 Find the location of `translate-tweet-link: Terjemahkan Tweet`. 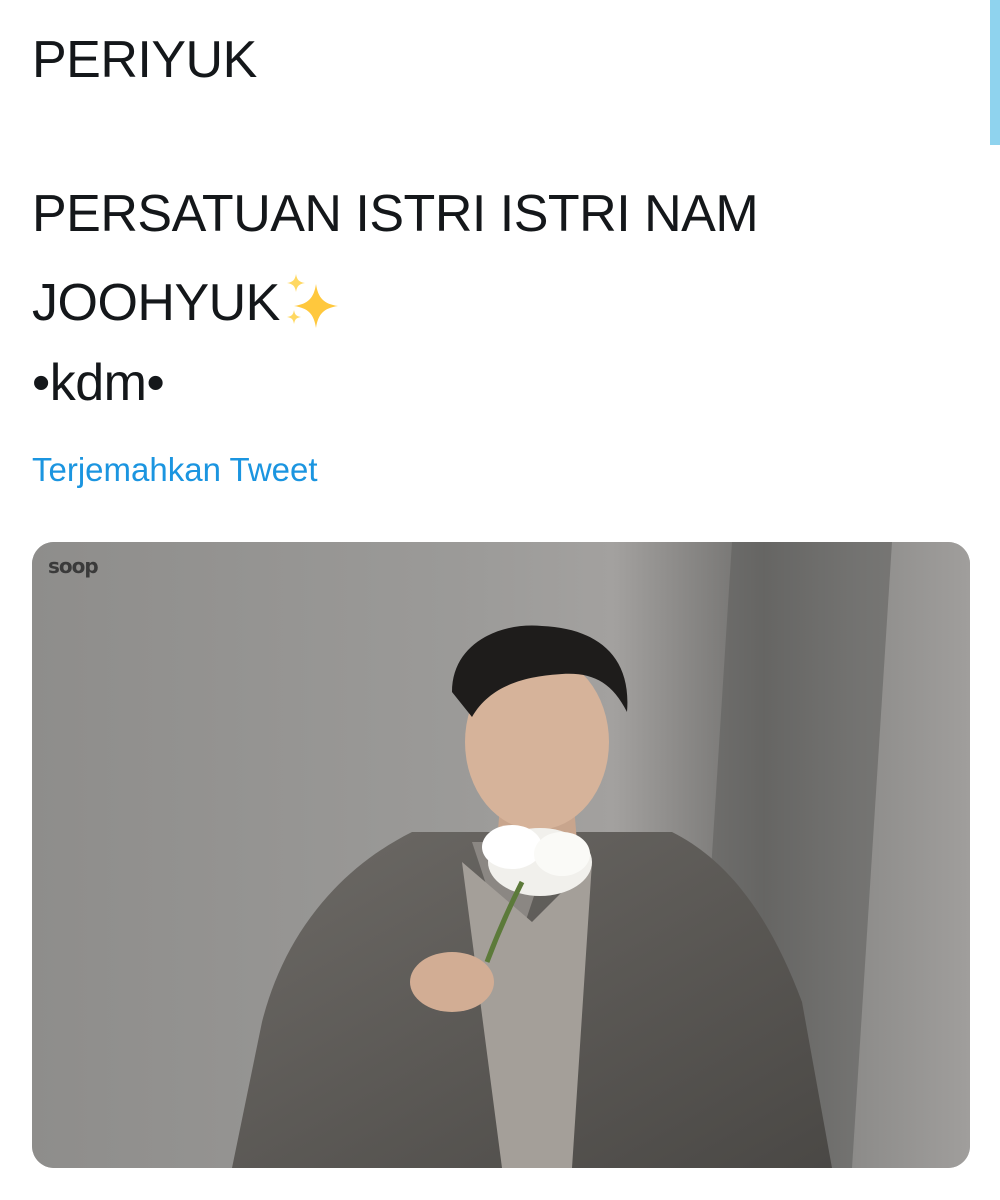

translate-tweet-link: Terjemahkan Tweet is located at coordinates (175, 470).